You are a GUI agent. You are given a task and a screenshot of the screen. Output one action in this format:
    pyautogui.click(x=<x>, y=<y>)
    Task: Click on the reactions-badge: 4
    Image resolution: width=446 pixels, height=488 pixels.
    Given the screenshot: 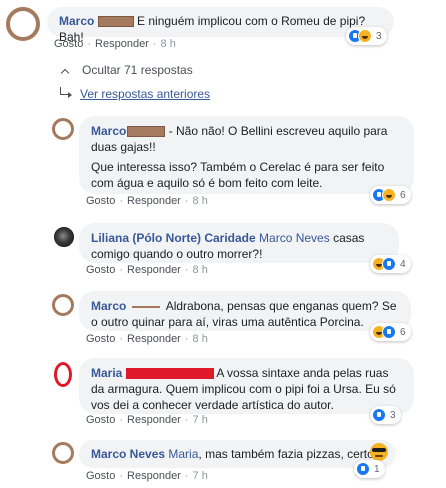 What is the action you would take?
    pyautogui.click(x=390, y=264)
    